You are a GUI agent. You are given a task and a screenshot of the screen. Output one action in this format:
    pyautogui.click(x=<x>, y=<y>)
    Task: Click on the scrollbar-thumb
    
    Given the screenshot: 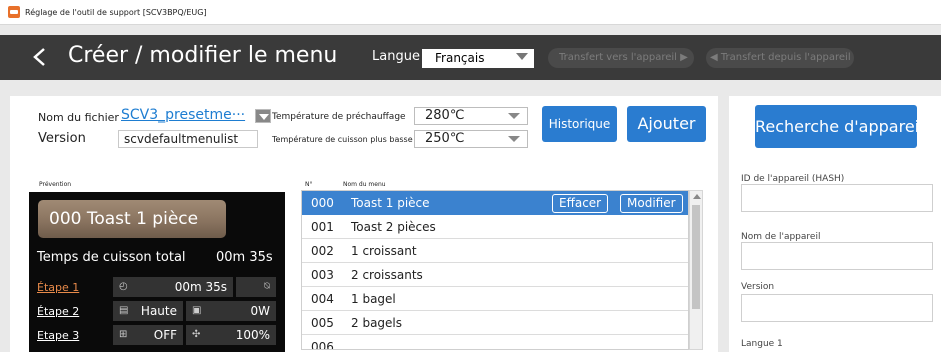 What is the action you would take?
    pyautogui.click(x=696, y=257)
    